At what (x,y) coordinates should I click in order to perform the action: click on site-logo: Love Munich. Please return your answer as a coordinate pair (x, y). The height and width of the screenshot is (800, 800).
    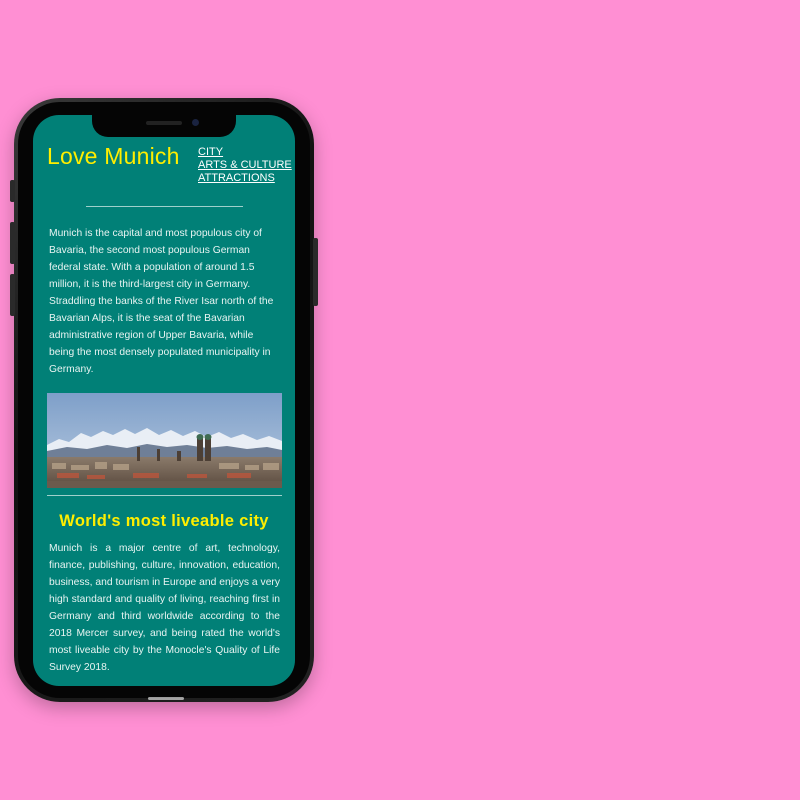
    Looking at the image, I should click on (113, 156).